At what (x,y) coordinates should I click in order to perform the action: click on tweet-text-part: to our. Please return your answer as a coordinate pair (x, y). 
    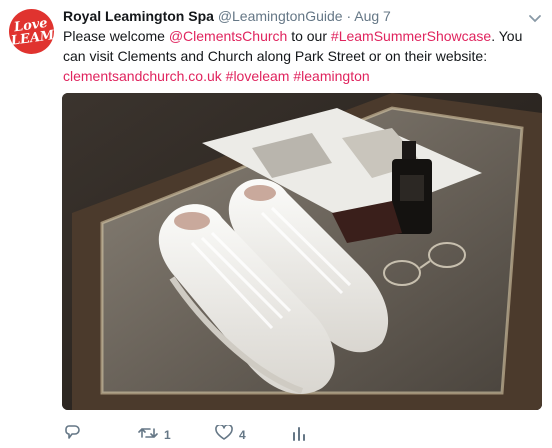
    Looking at the image, I should click on (309, 36).